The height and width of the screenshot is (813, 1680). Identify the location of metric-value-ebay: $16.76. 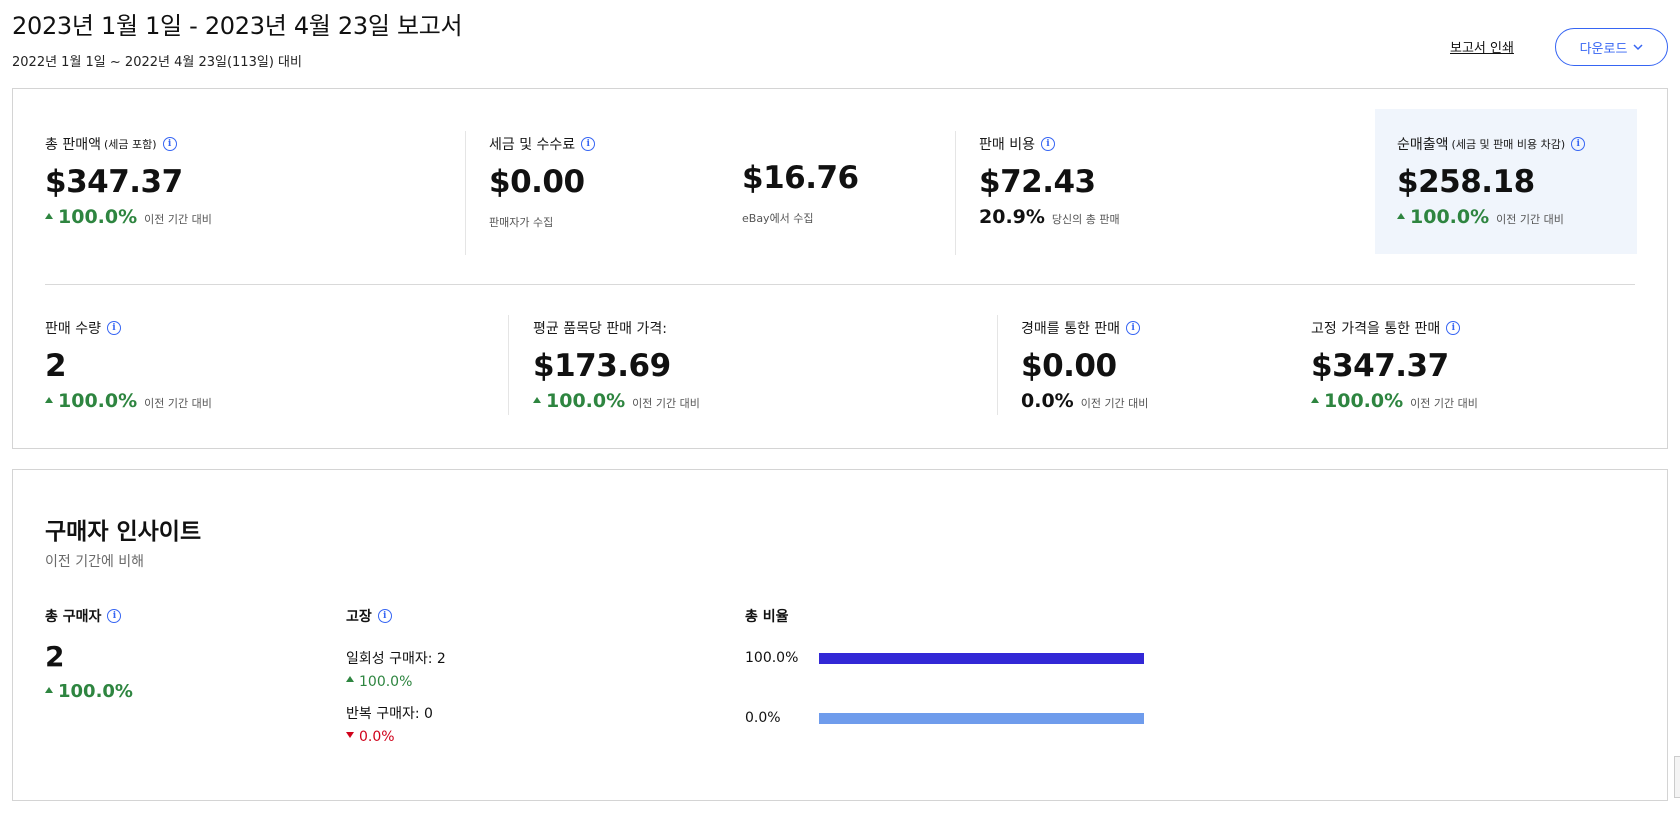
(800, 178).